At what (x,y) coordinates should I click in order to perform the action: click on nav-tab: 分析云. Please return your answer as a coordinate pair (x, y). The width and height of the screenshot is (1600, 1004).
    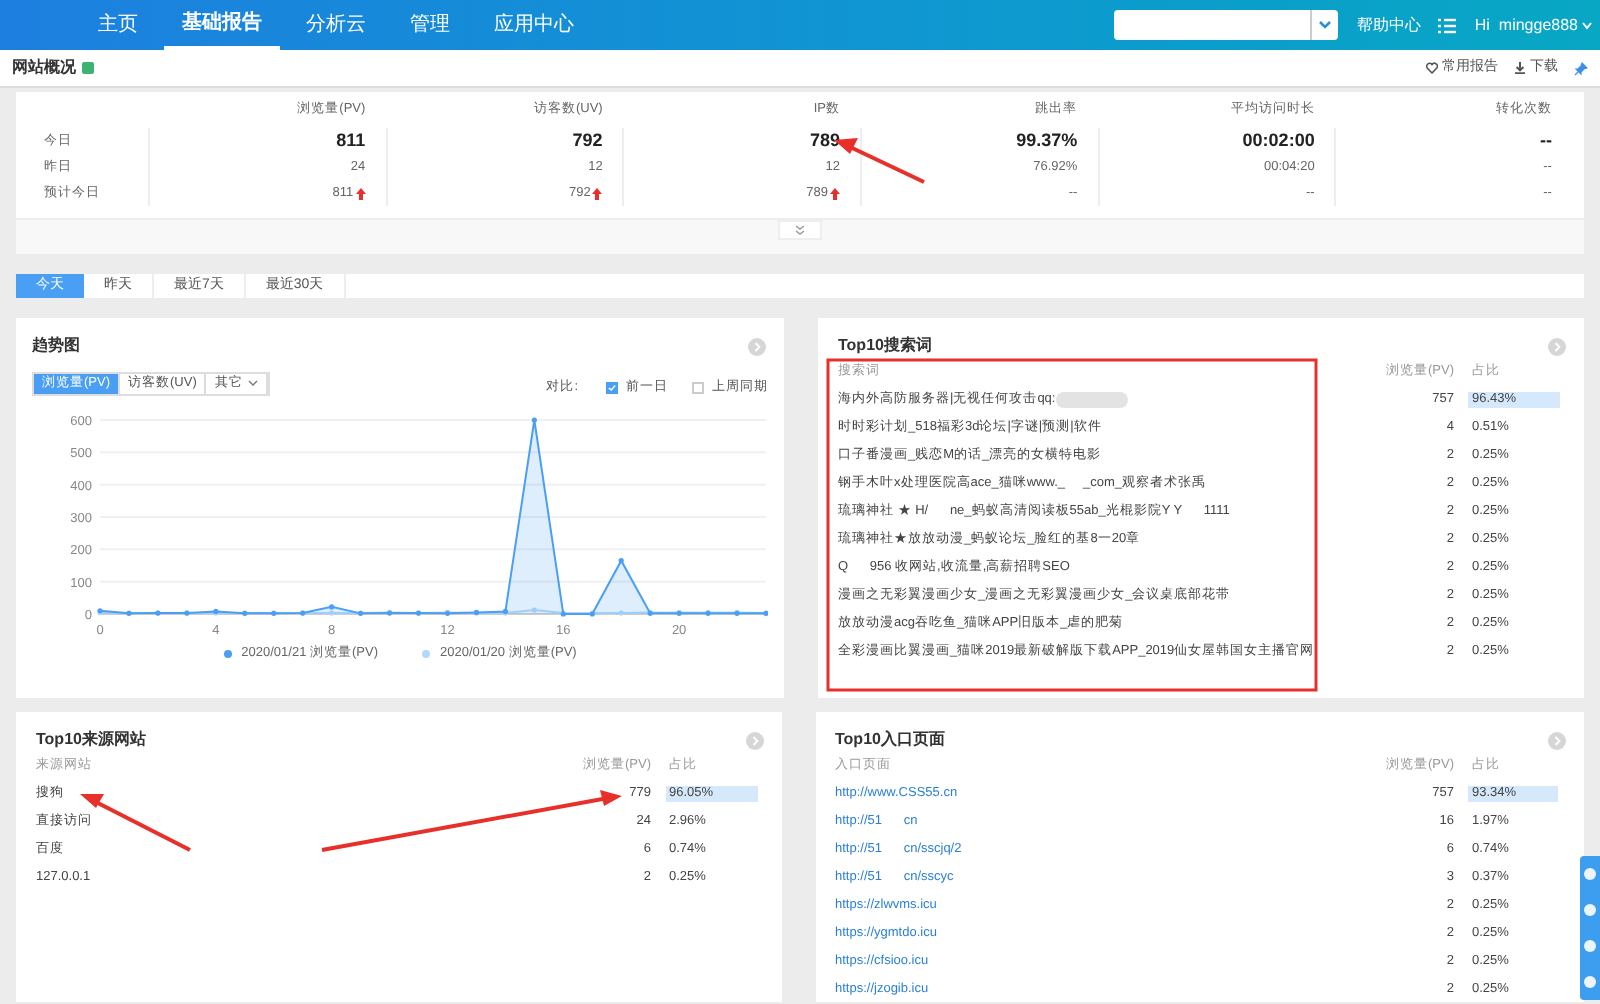
    Looking at the image, I should click on (336, 25).